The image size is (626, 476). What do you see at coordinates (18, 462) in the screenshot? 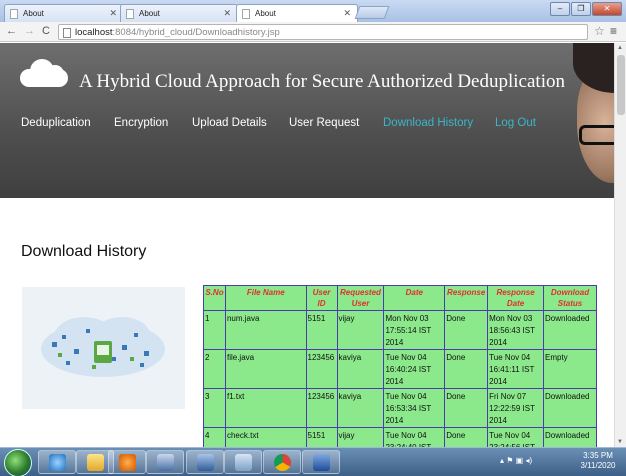
I see `start-button` at bounding box center [18, 462].